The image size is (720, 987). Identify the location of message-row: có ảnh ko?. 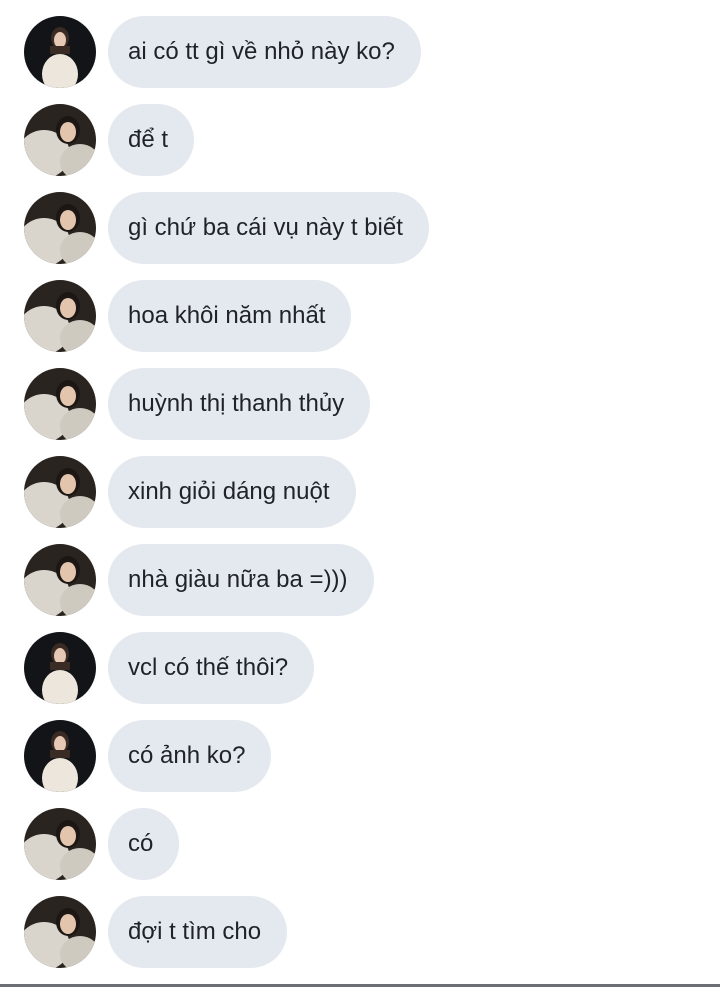
(360, 756).